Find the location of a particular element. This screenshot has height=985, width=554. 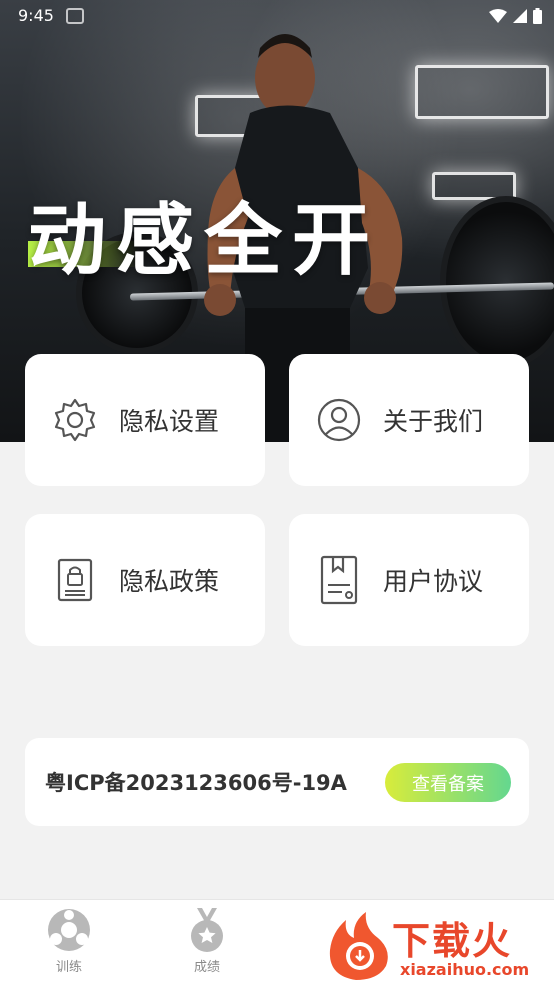

about-us-card: 关于我们 is located at coordinates (409, 420).